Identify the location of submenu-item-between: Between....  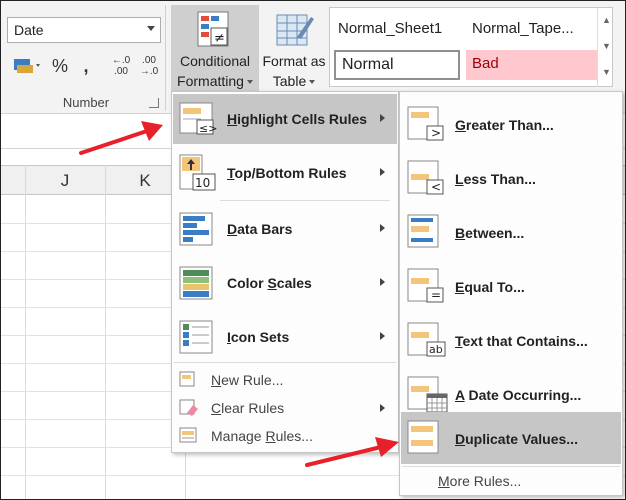
(511, 233).